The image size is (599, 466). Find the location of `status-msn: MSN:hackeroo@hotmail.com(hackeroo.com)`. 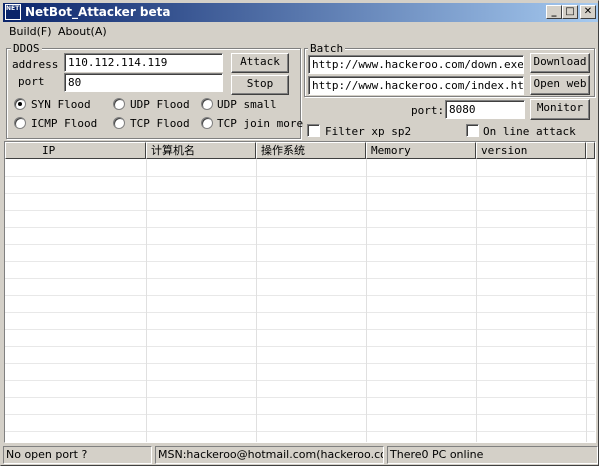

status-msn: MSN:hackeroo@hotmail.com(hackeroo.com) is located at coordinates (269, 455).